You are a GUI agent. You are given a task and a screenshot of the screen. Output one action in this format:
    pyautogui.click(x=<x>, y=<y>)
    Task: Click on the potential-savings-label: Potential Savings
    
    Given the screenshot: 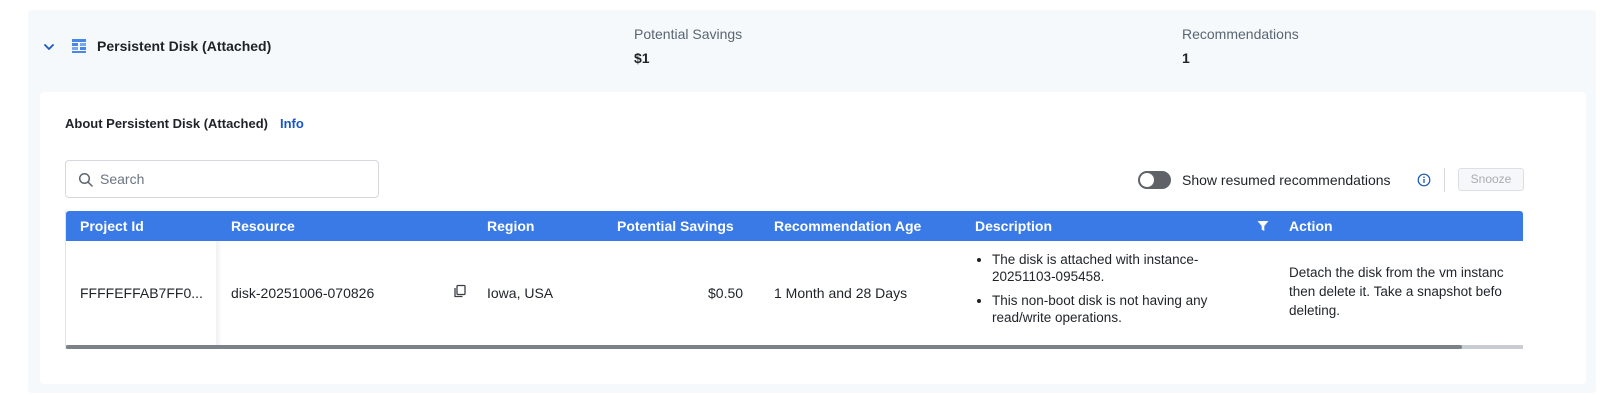 What is the action you would take?
    pyautogui.click(x=688, y=34)
    